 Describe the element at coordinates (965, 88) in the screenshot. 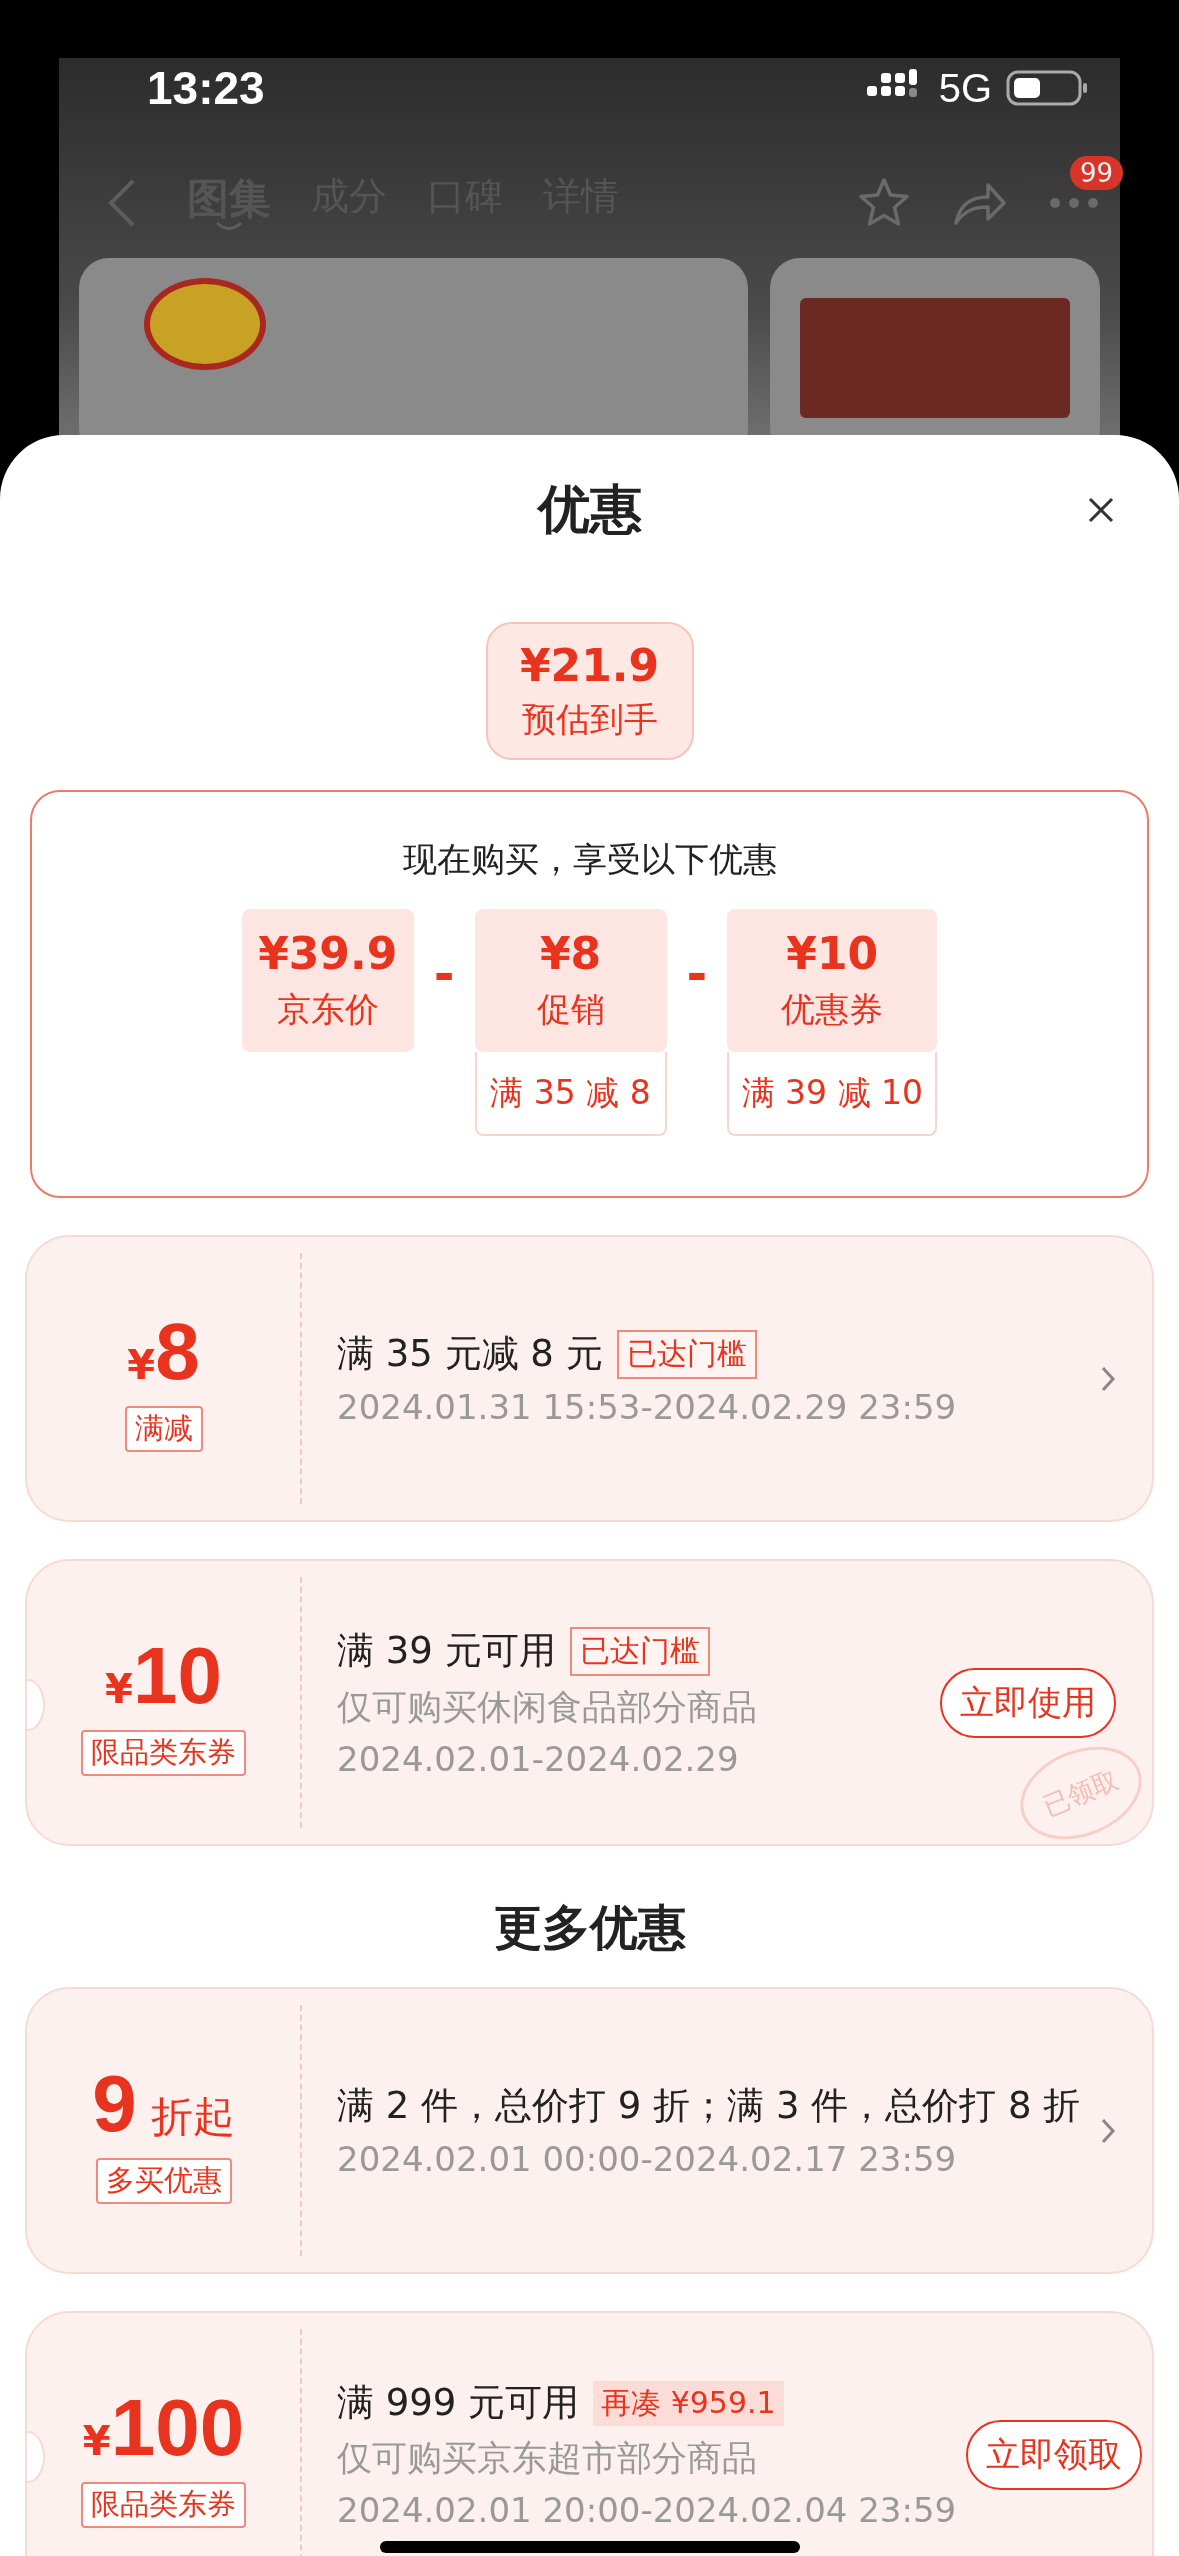

I see `network-label: 5G` at that location.